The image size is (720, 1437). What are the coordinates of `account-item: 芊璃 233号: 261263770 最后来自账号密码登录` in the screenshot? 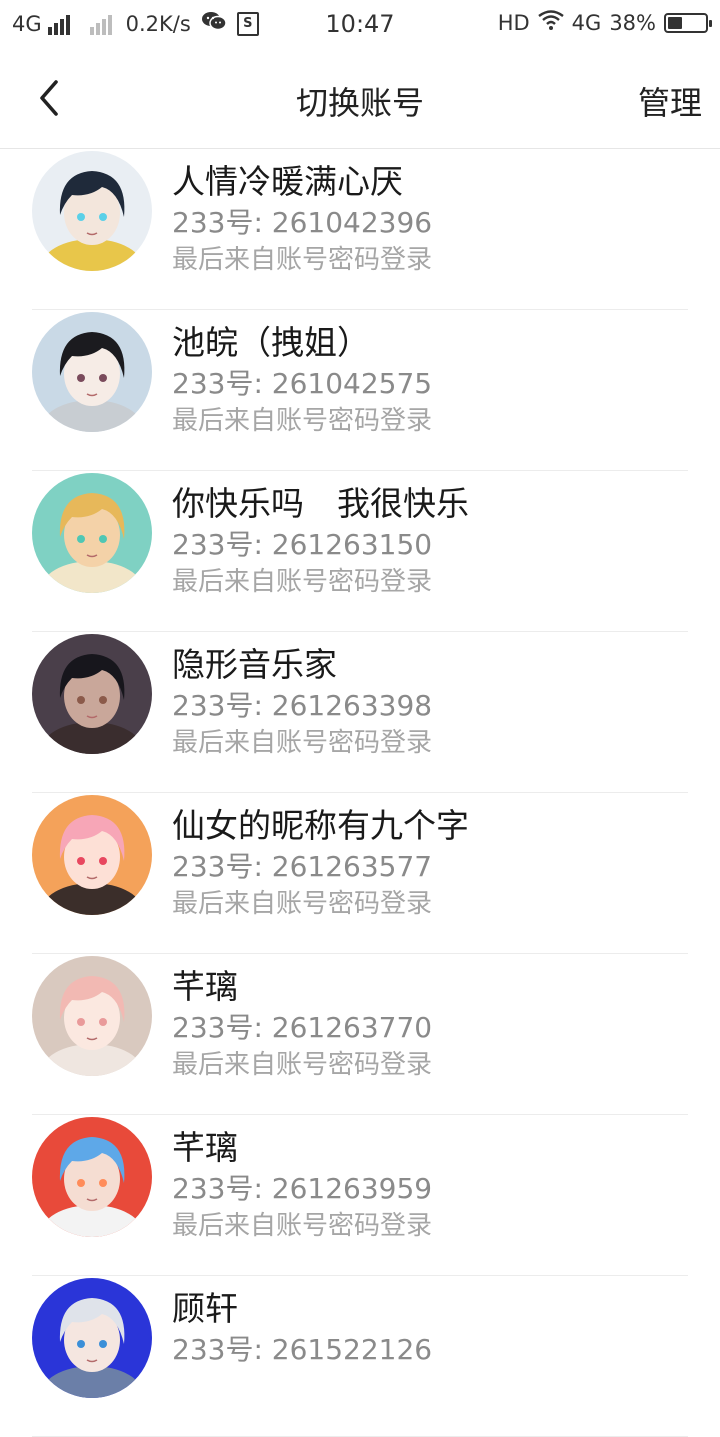 It's located at (360, 1034).